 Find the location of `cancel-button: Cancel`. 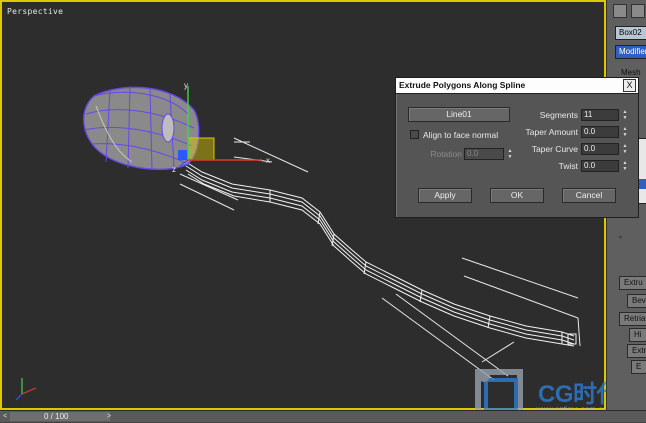

cancel-button: Cancel is located at coordinates (589, 195).